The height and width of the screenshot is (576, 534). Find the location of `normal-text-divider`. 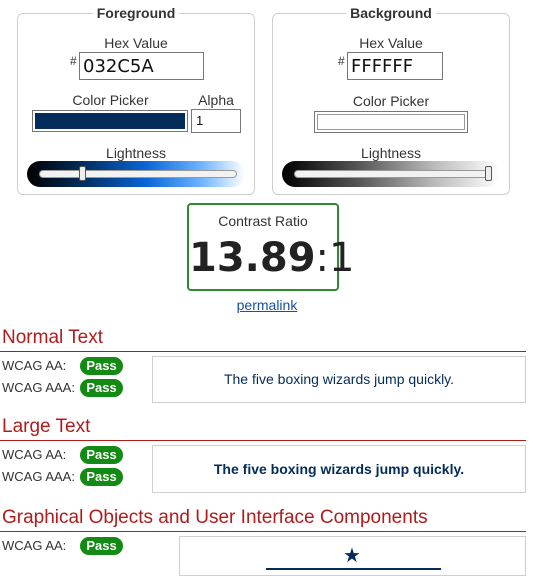

normal-text-divider is located at coordinates (263, 351).